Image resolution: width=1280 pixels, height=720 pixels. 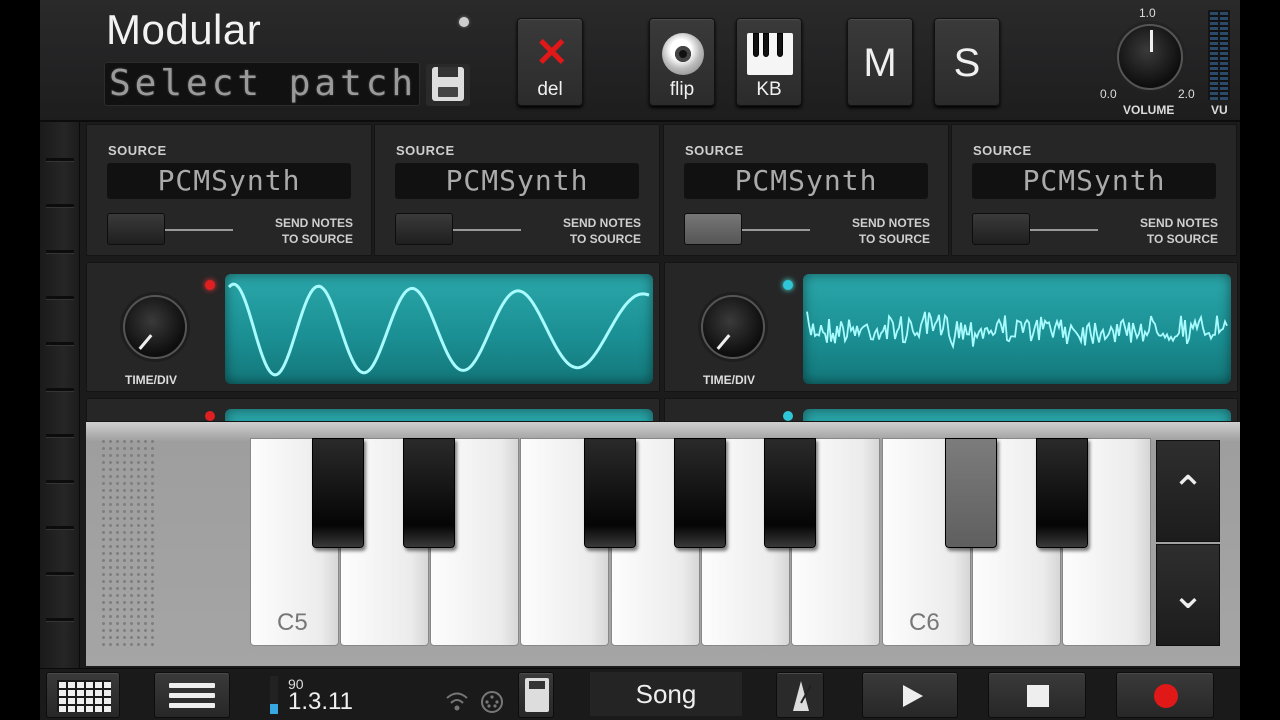 I want to click on flip-button-label: flip, so click(x=682, y=89).